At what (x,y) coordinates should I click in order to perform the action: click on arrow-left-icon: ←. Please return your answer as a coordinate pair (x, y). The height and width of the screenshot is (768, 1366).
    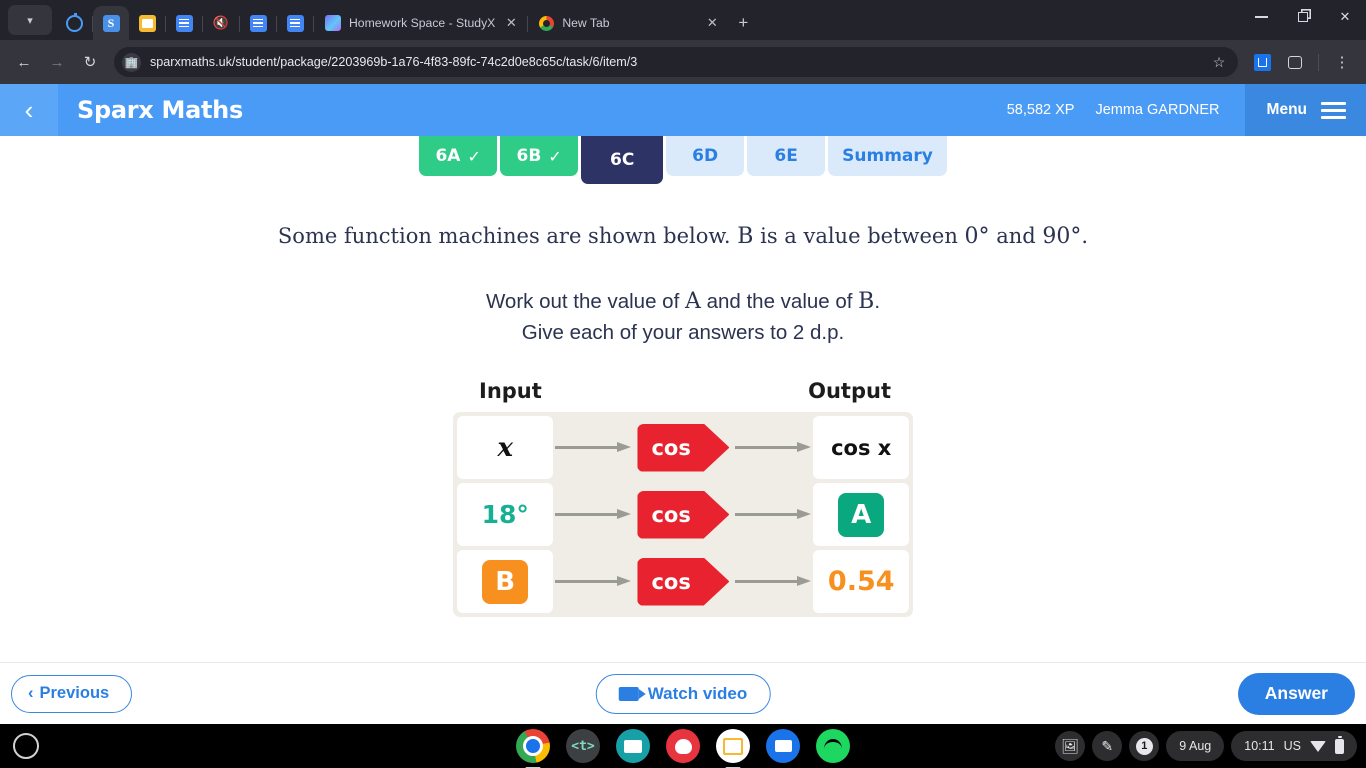
    Looking at the image, I should click on (24, 62).